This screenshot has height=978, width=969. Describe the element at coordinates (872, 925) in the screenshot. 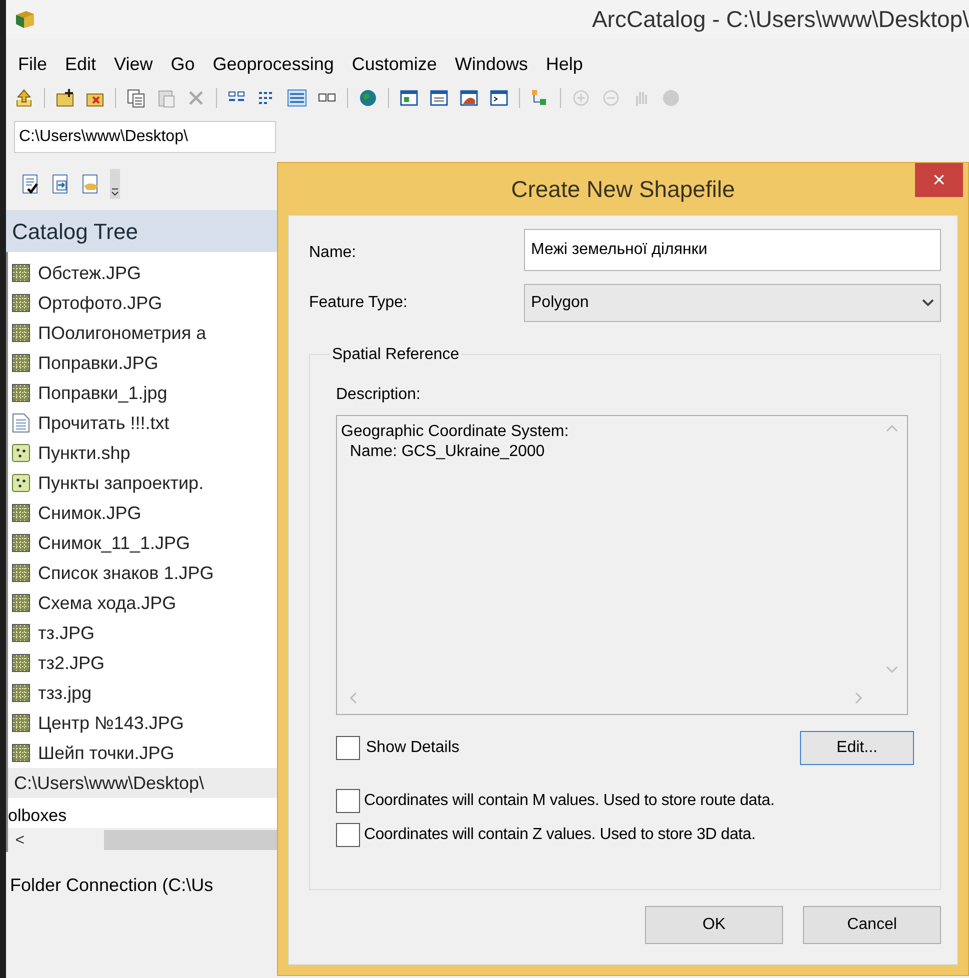

I see `cancel-button: Cancel` at that location.